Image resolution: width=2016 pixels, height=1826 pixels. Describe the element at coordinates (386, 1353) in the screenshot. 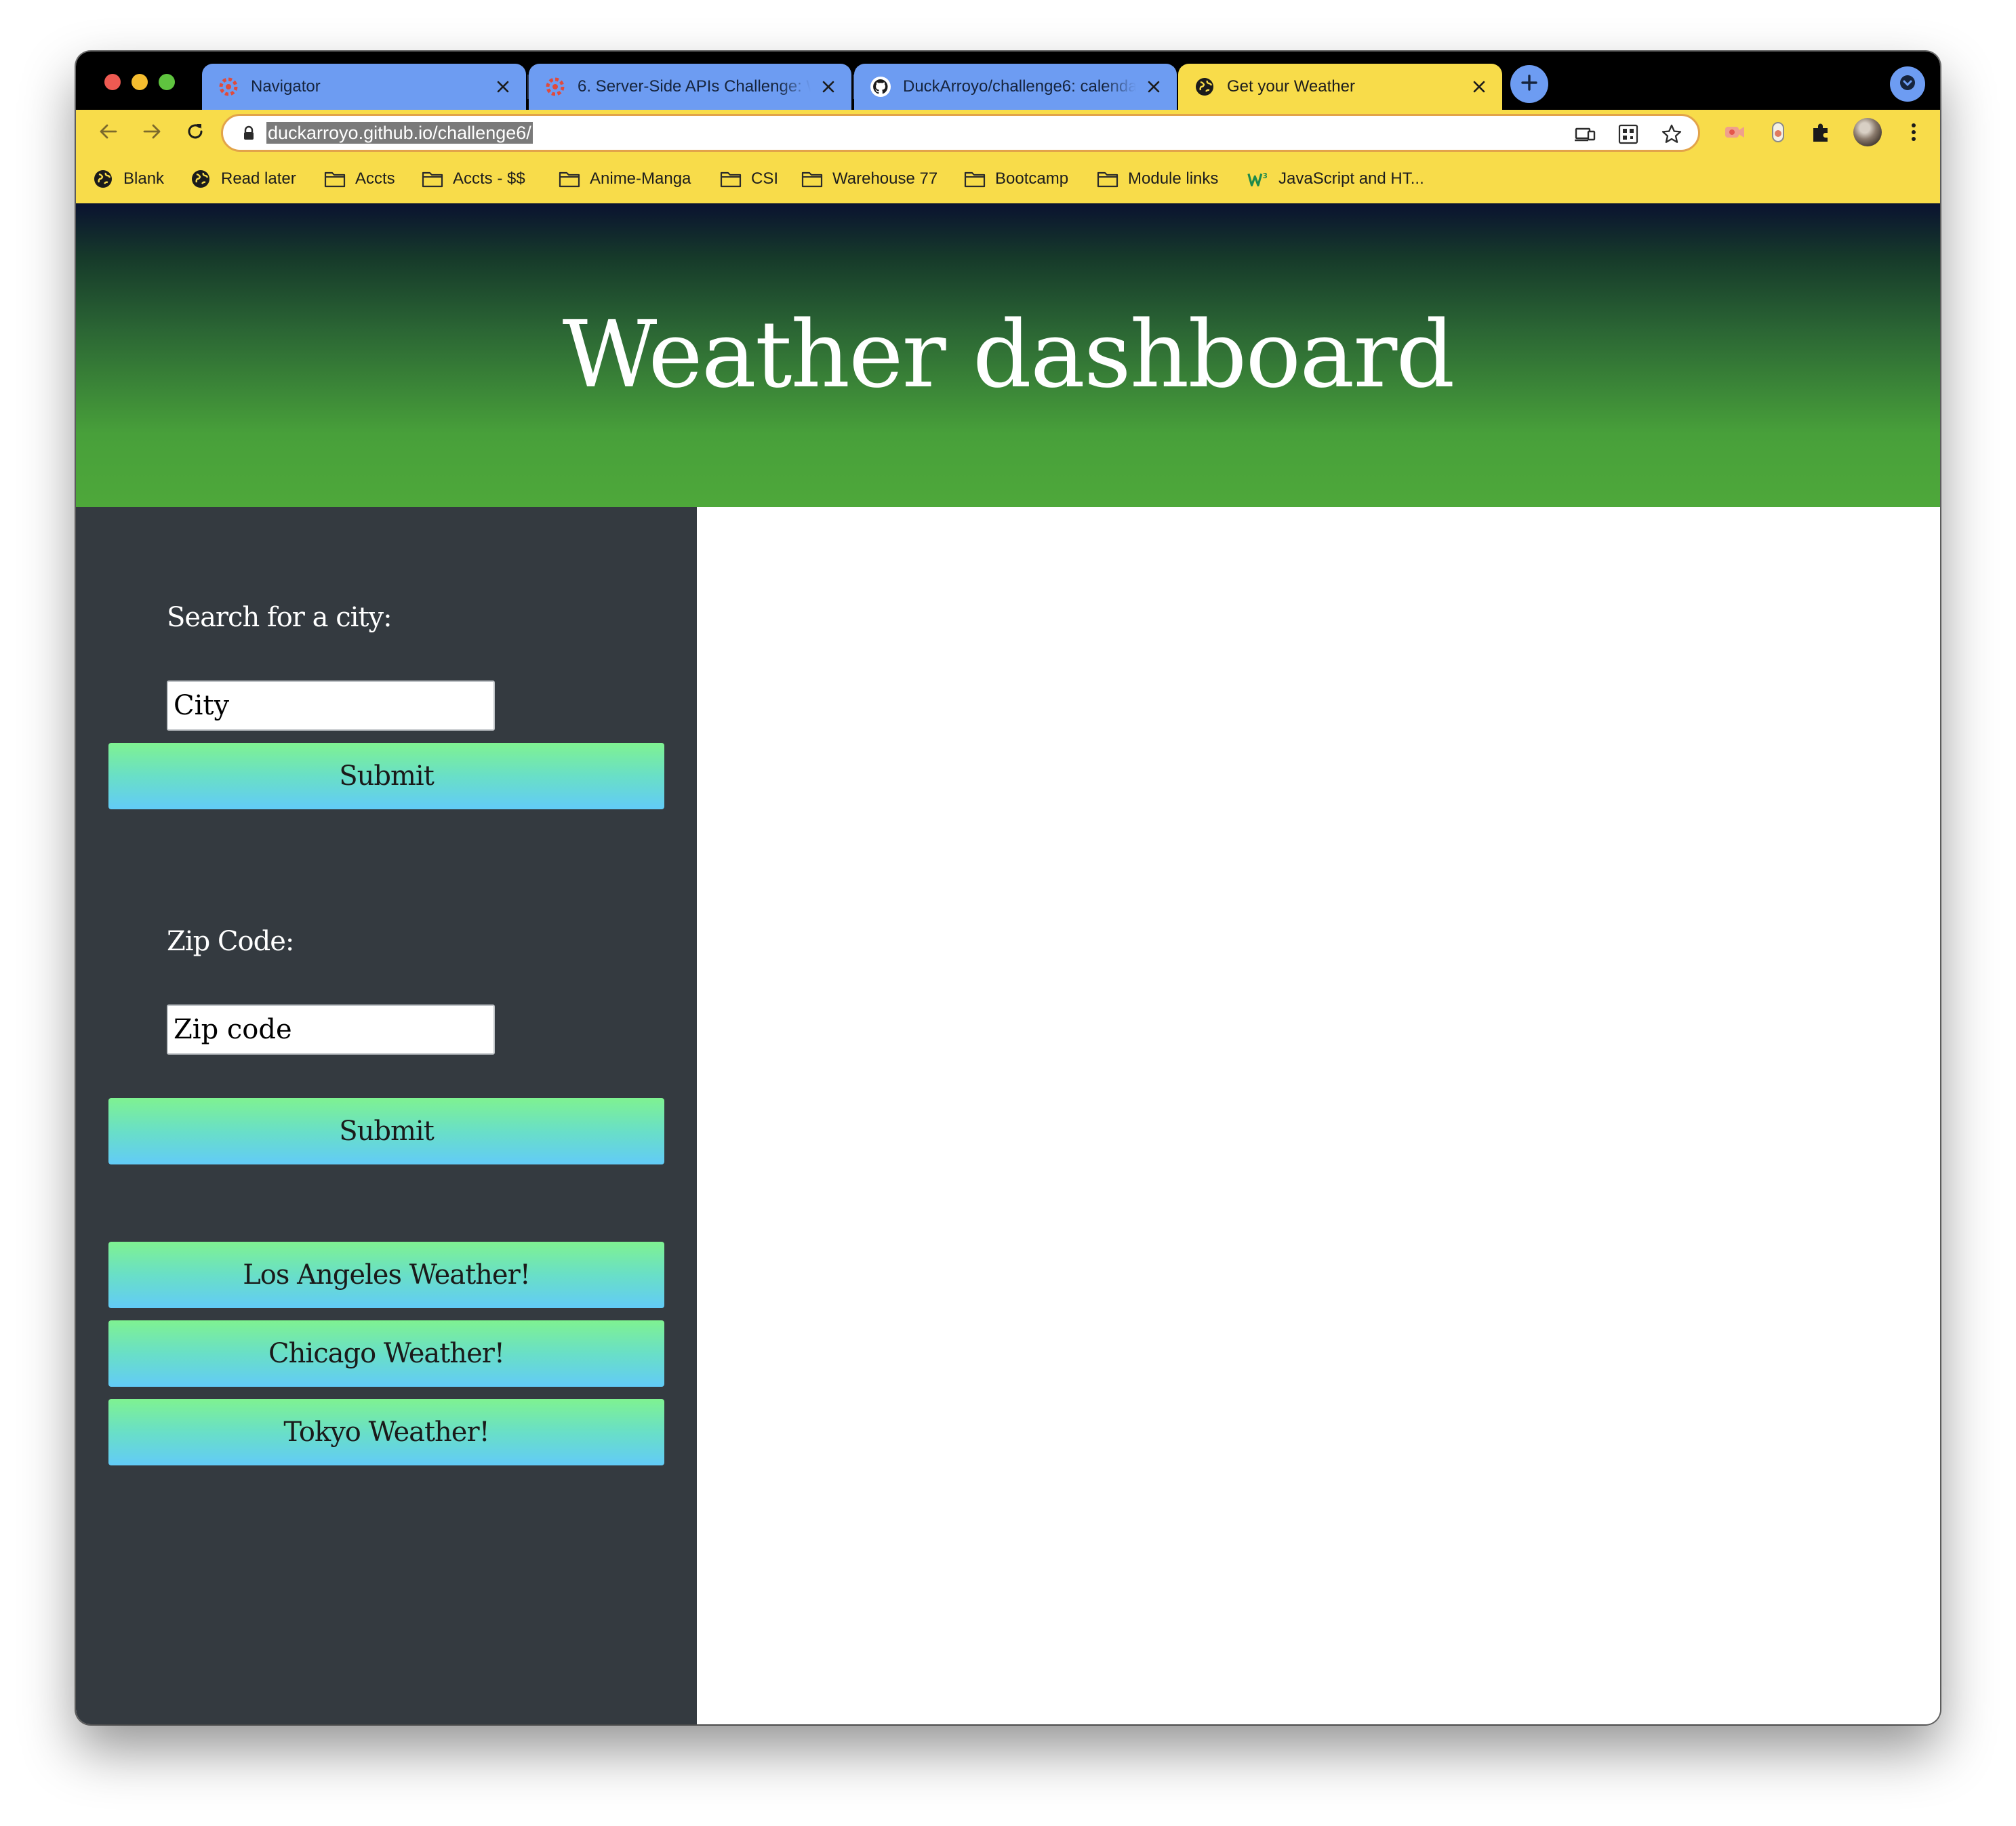

I see `chicago-weather-button: Chicago Weather!` at that location.